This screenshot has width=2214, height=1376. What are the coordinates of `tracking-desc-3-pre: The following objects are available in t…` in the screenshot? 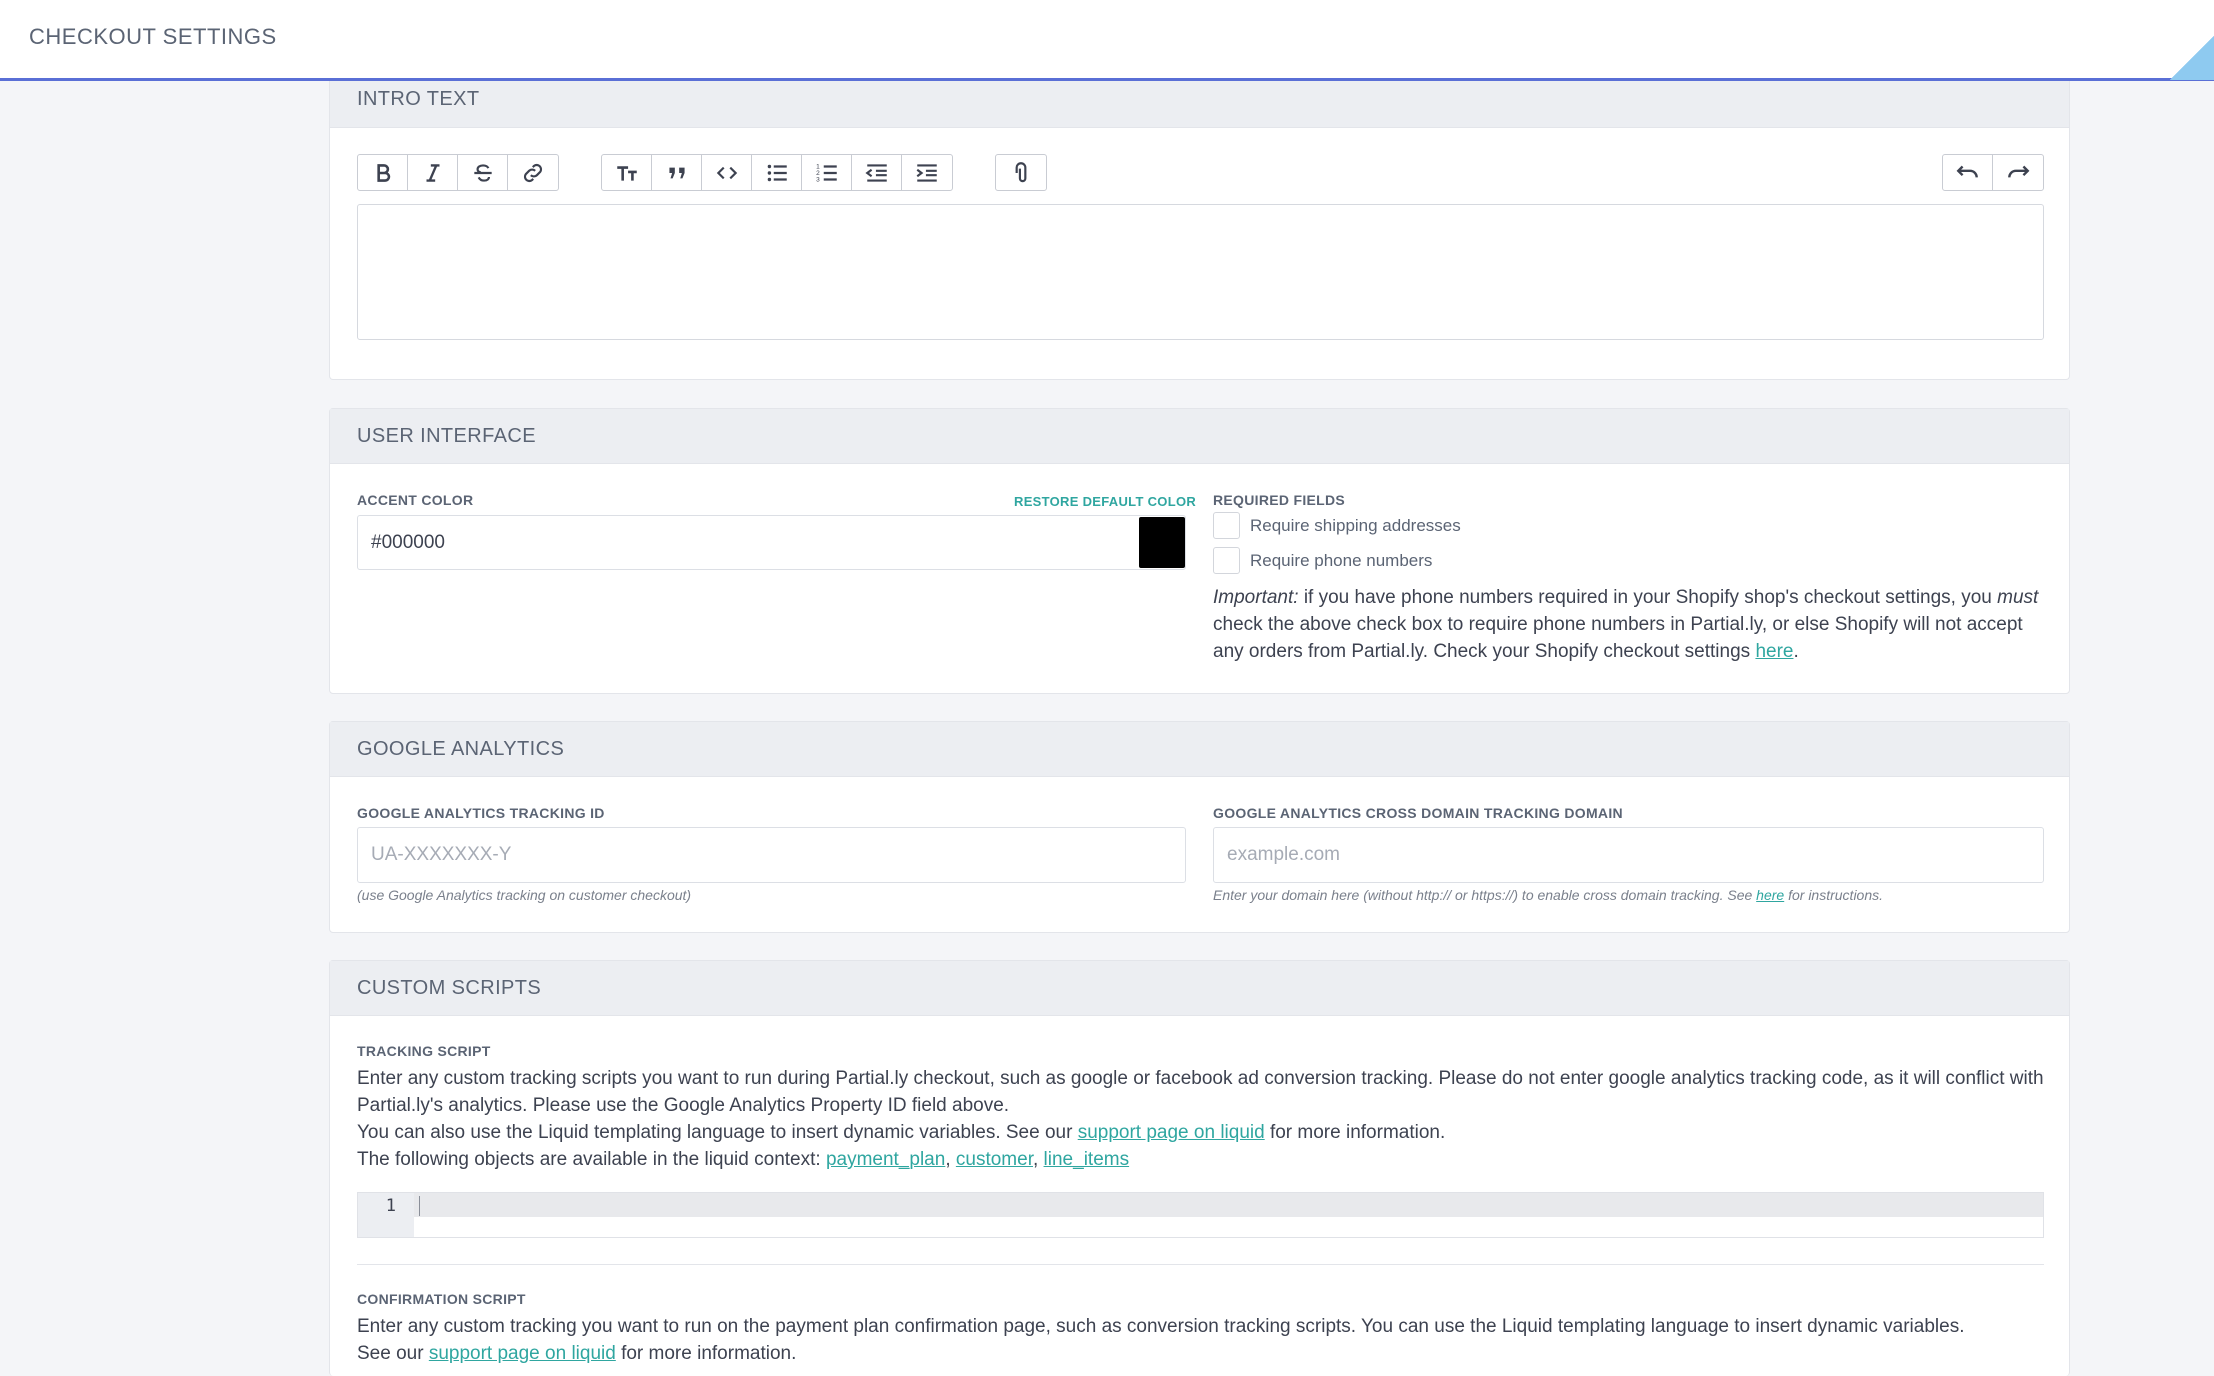 It's located at (591, 1159).